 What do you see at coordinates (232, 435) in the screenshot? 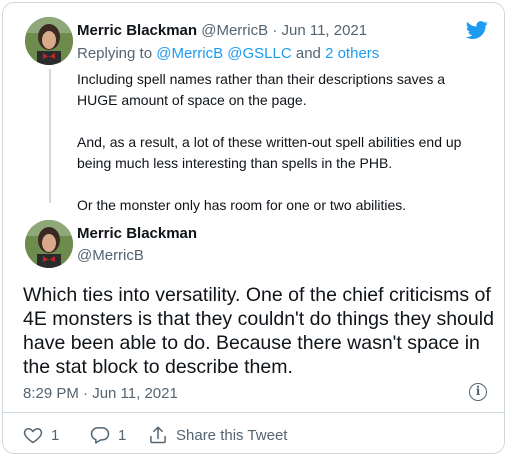
I see `share-label: Share this Tweet` at bounding box center [232, 435].